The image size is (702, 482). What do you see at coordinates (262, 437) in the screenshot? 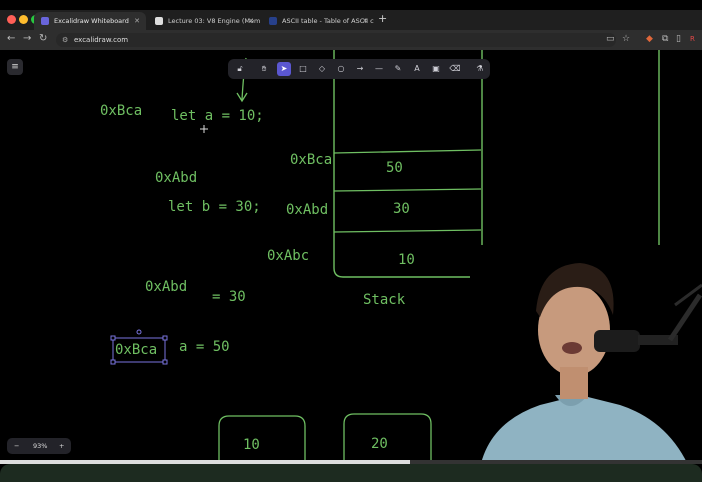
I see `bottom-box-left` at bounding box center [262, 437].